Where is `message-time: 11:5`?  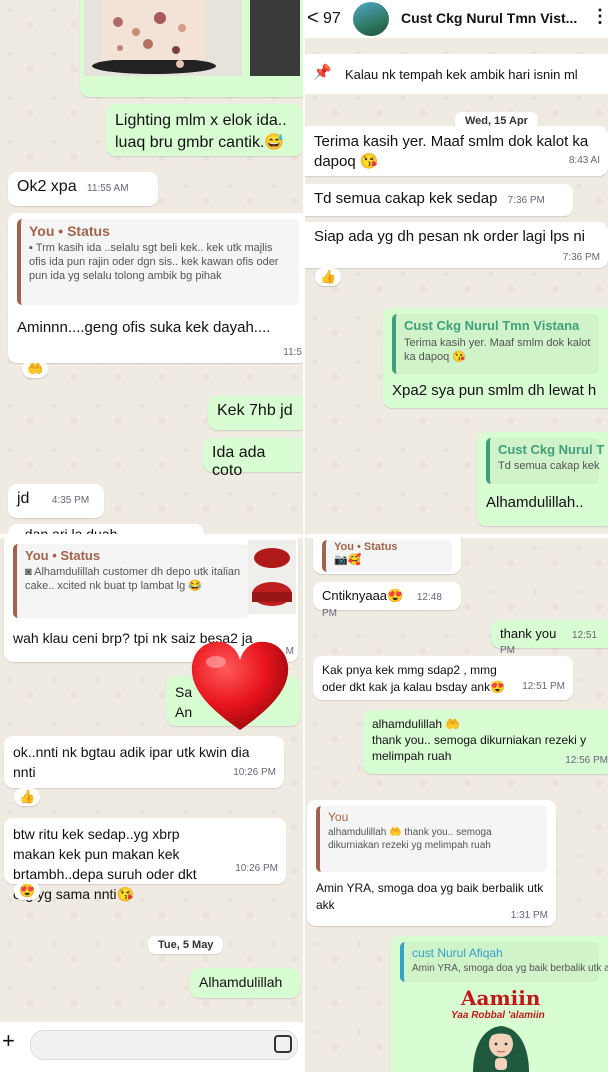 message-time: 11:5 is located at coordinates (292, 352).